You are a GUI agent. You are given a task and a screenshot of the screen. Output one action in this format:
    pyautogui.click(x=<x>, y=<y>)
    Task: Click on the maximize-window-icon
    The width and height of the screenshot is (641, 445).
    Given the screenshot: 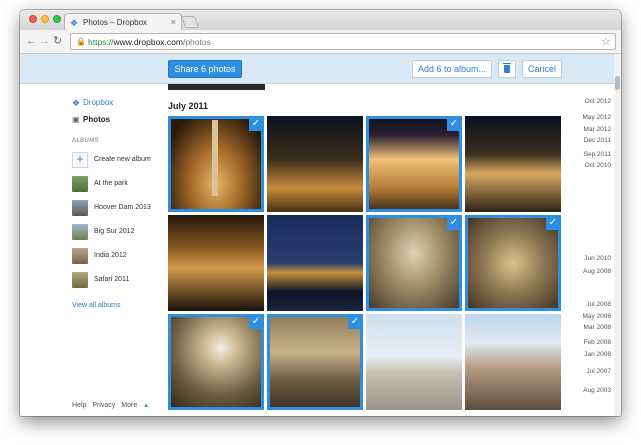 What is the action you would take?
    pyautogui.click(x=57, y=19)
    